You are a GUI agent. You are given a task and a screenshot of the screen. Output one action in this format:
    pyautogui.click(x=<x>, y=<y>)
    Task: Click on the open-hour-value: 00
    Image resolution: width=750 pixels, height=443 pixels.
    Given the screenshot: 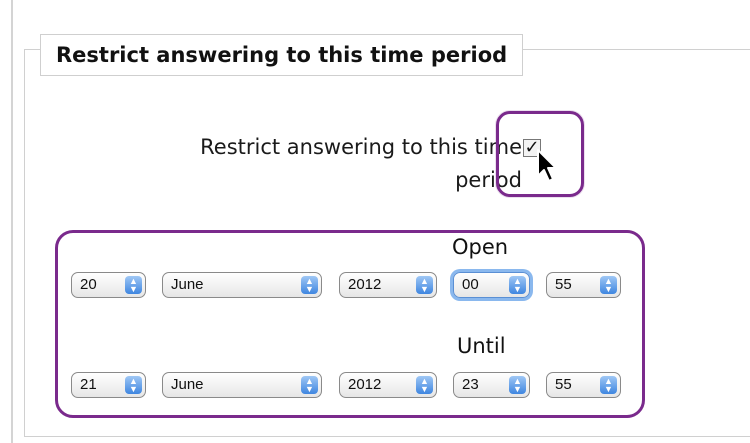 What is the action you would take?
    pyautogui.click(x=470, y=284)
    